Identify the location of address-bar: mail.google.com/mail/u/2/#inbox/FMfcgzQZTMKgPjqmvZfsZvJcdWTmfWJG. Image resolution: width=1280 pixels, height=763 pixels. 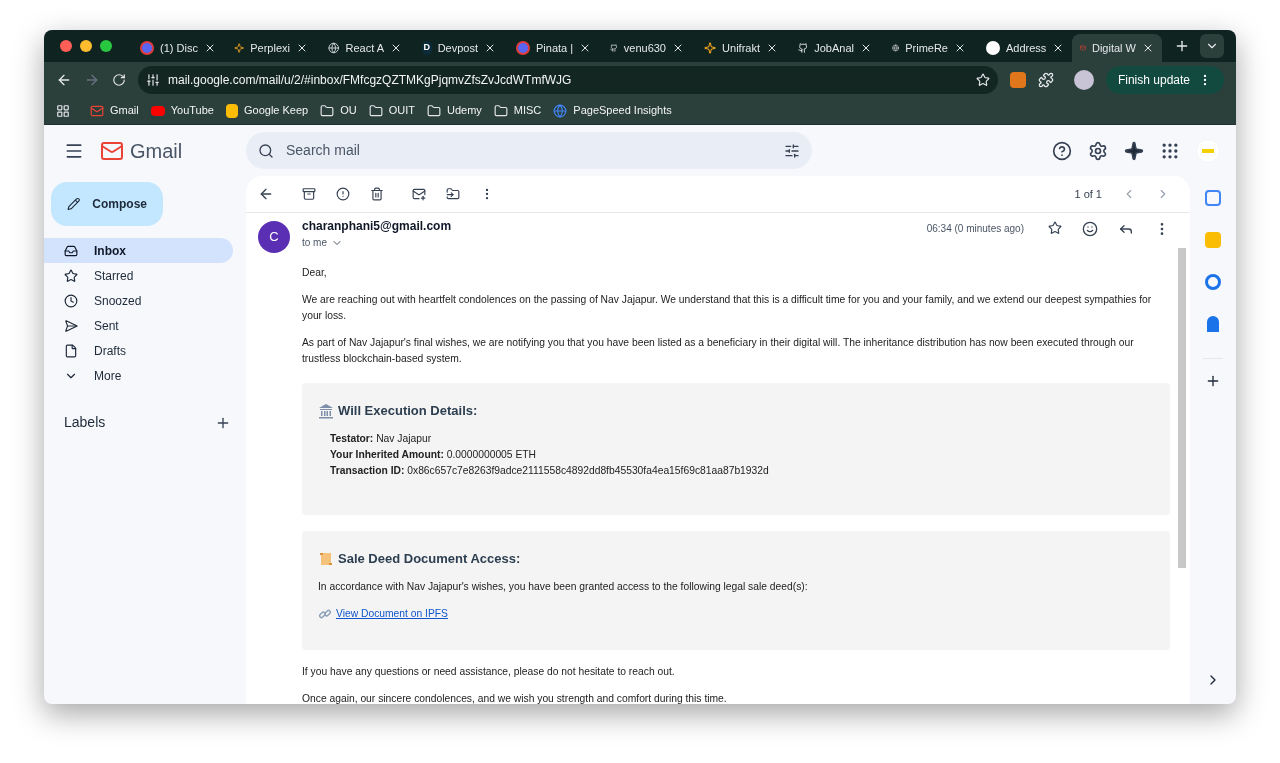
(568, 79).